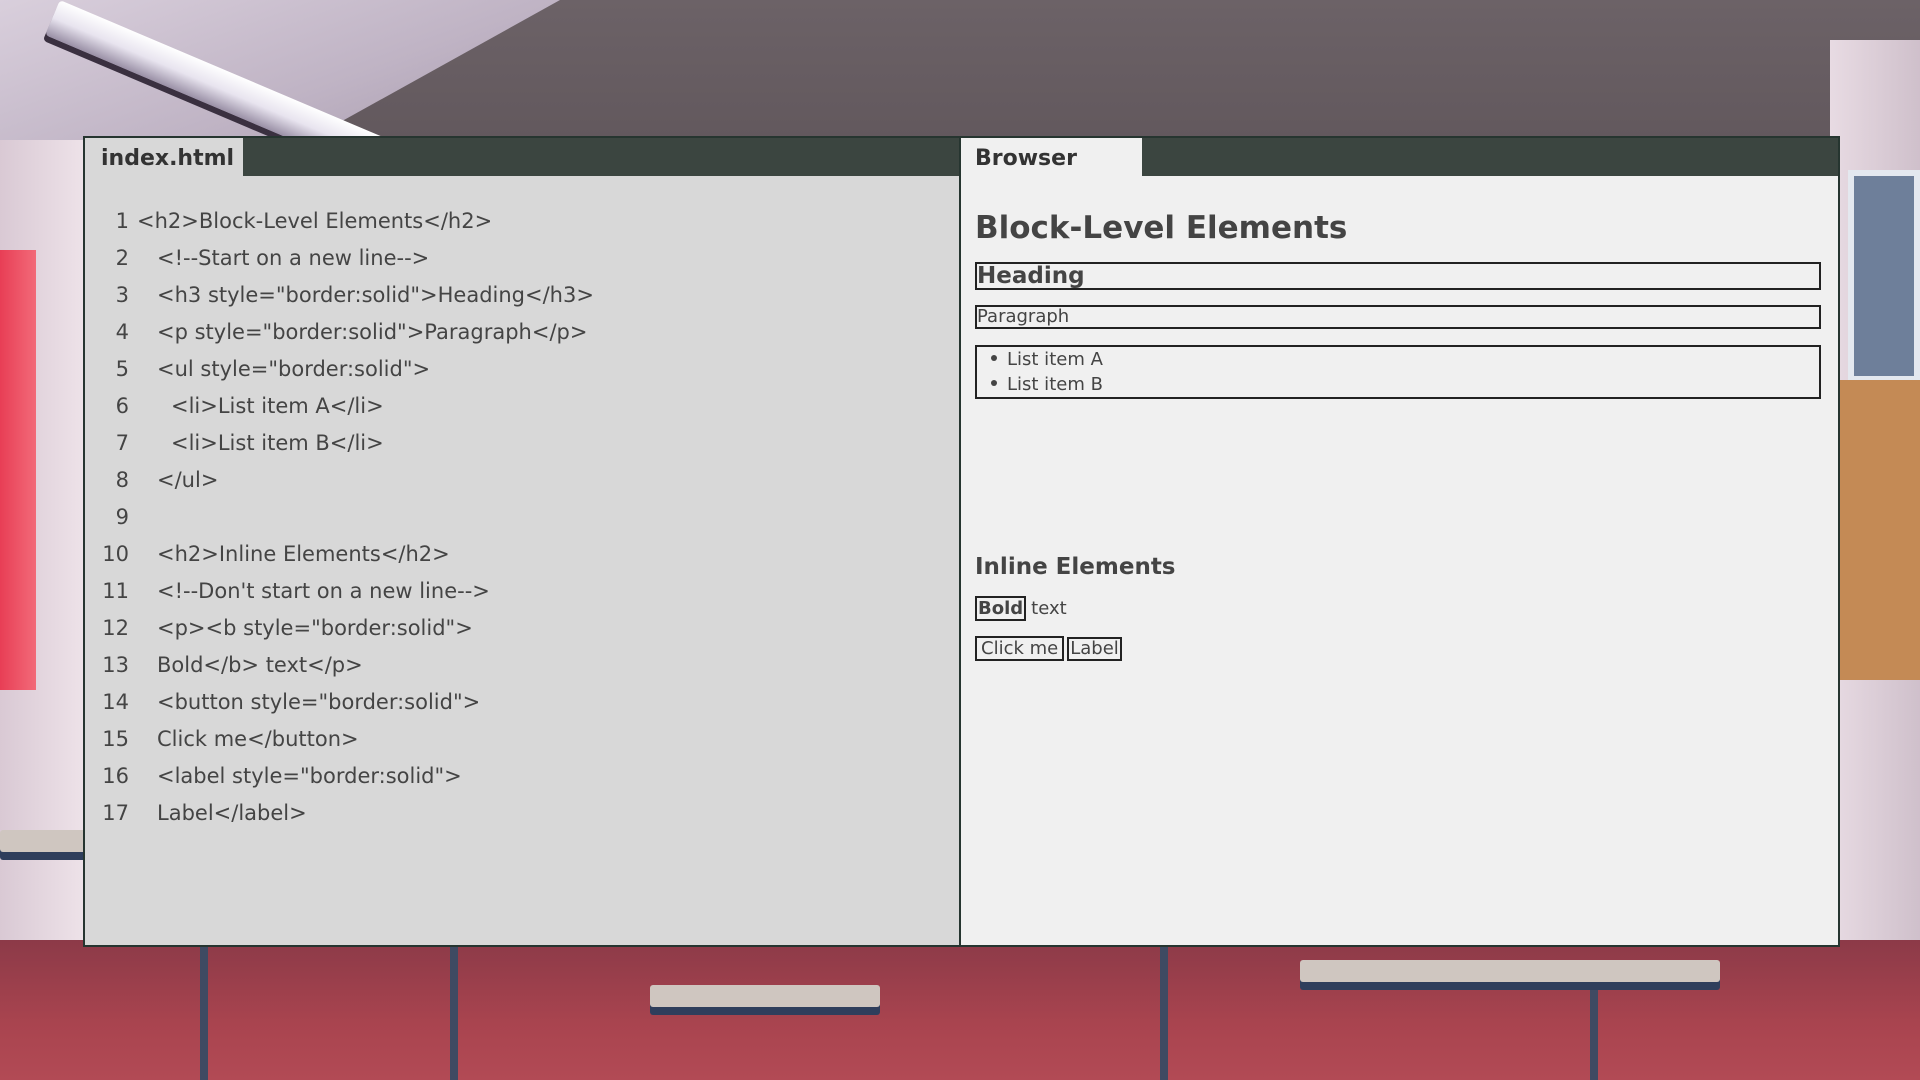 This screenshot has height=1080, width=1920. I want to click on code-text: <ul style="border:solid">, so click(294, 368).